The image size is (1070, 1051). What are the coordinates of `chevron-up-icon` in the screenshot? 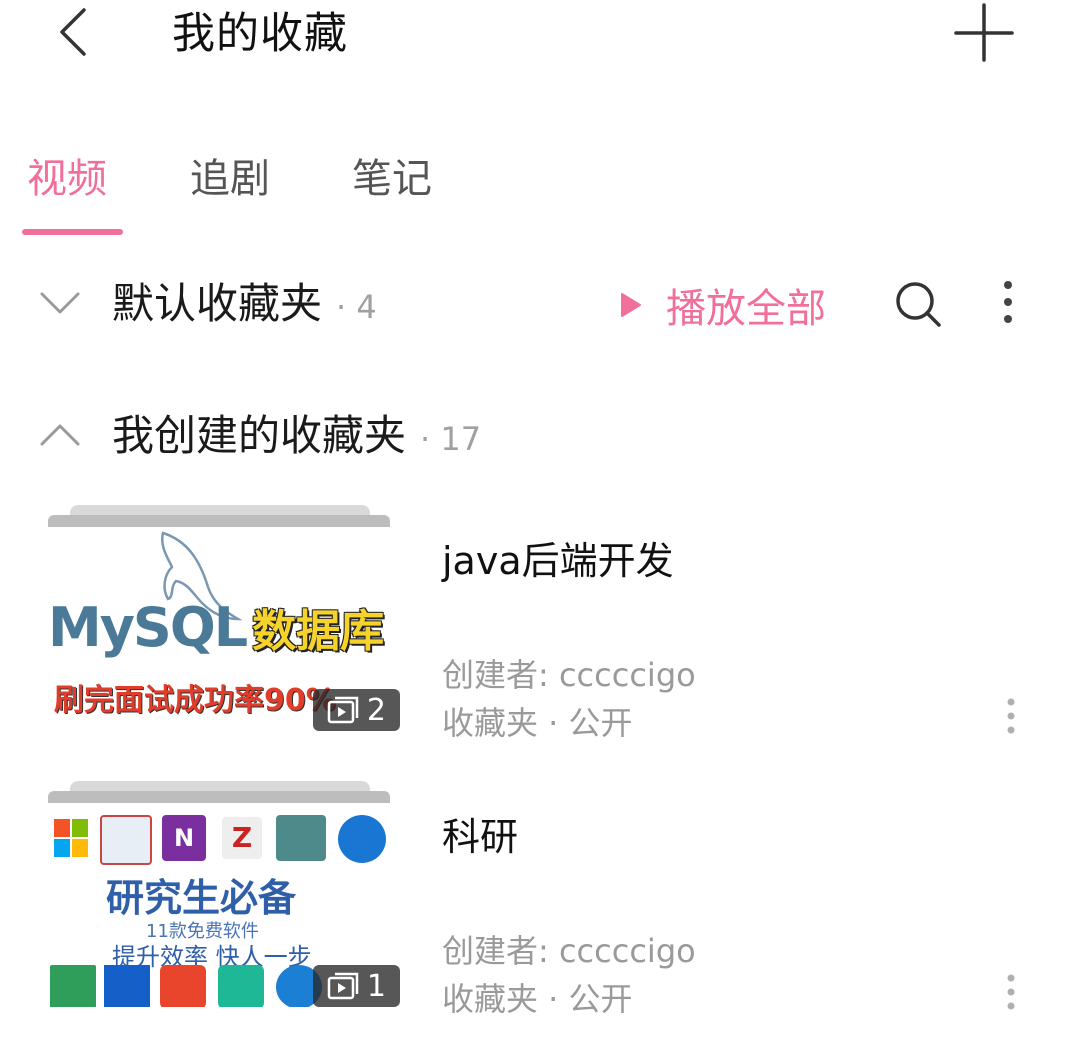 It's located at (60, 435).